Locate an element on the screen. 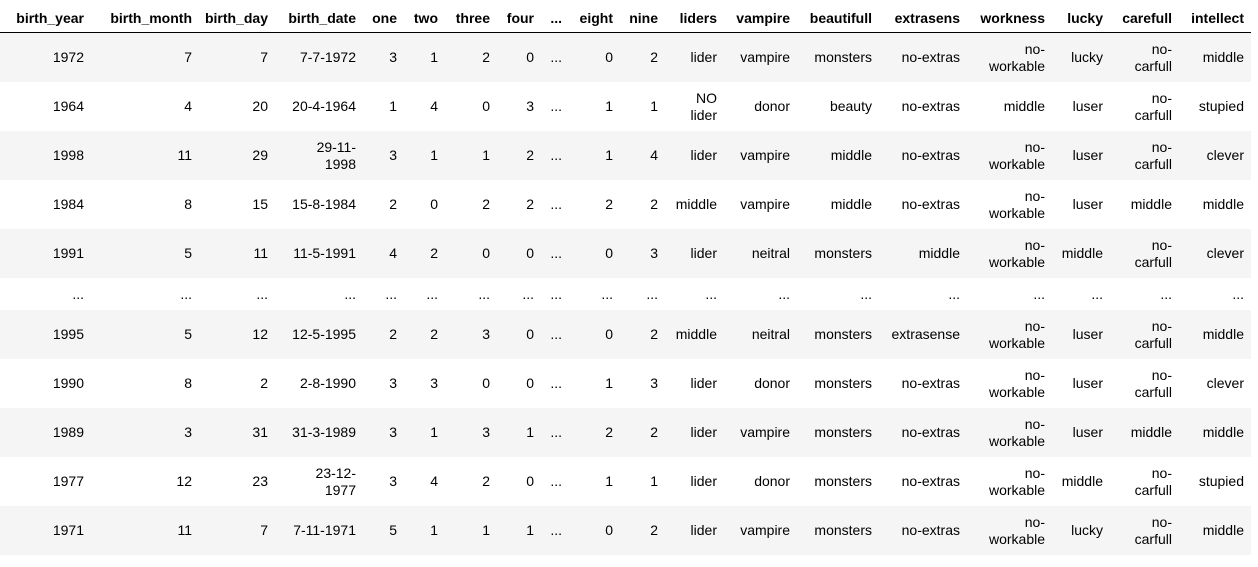 The width and height of the screenshot is (1258, 567). table-cell: clever is located at coordinates (1215, 155).